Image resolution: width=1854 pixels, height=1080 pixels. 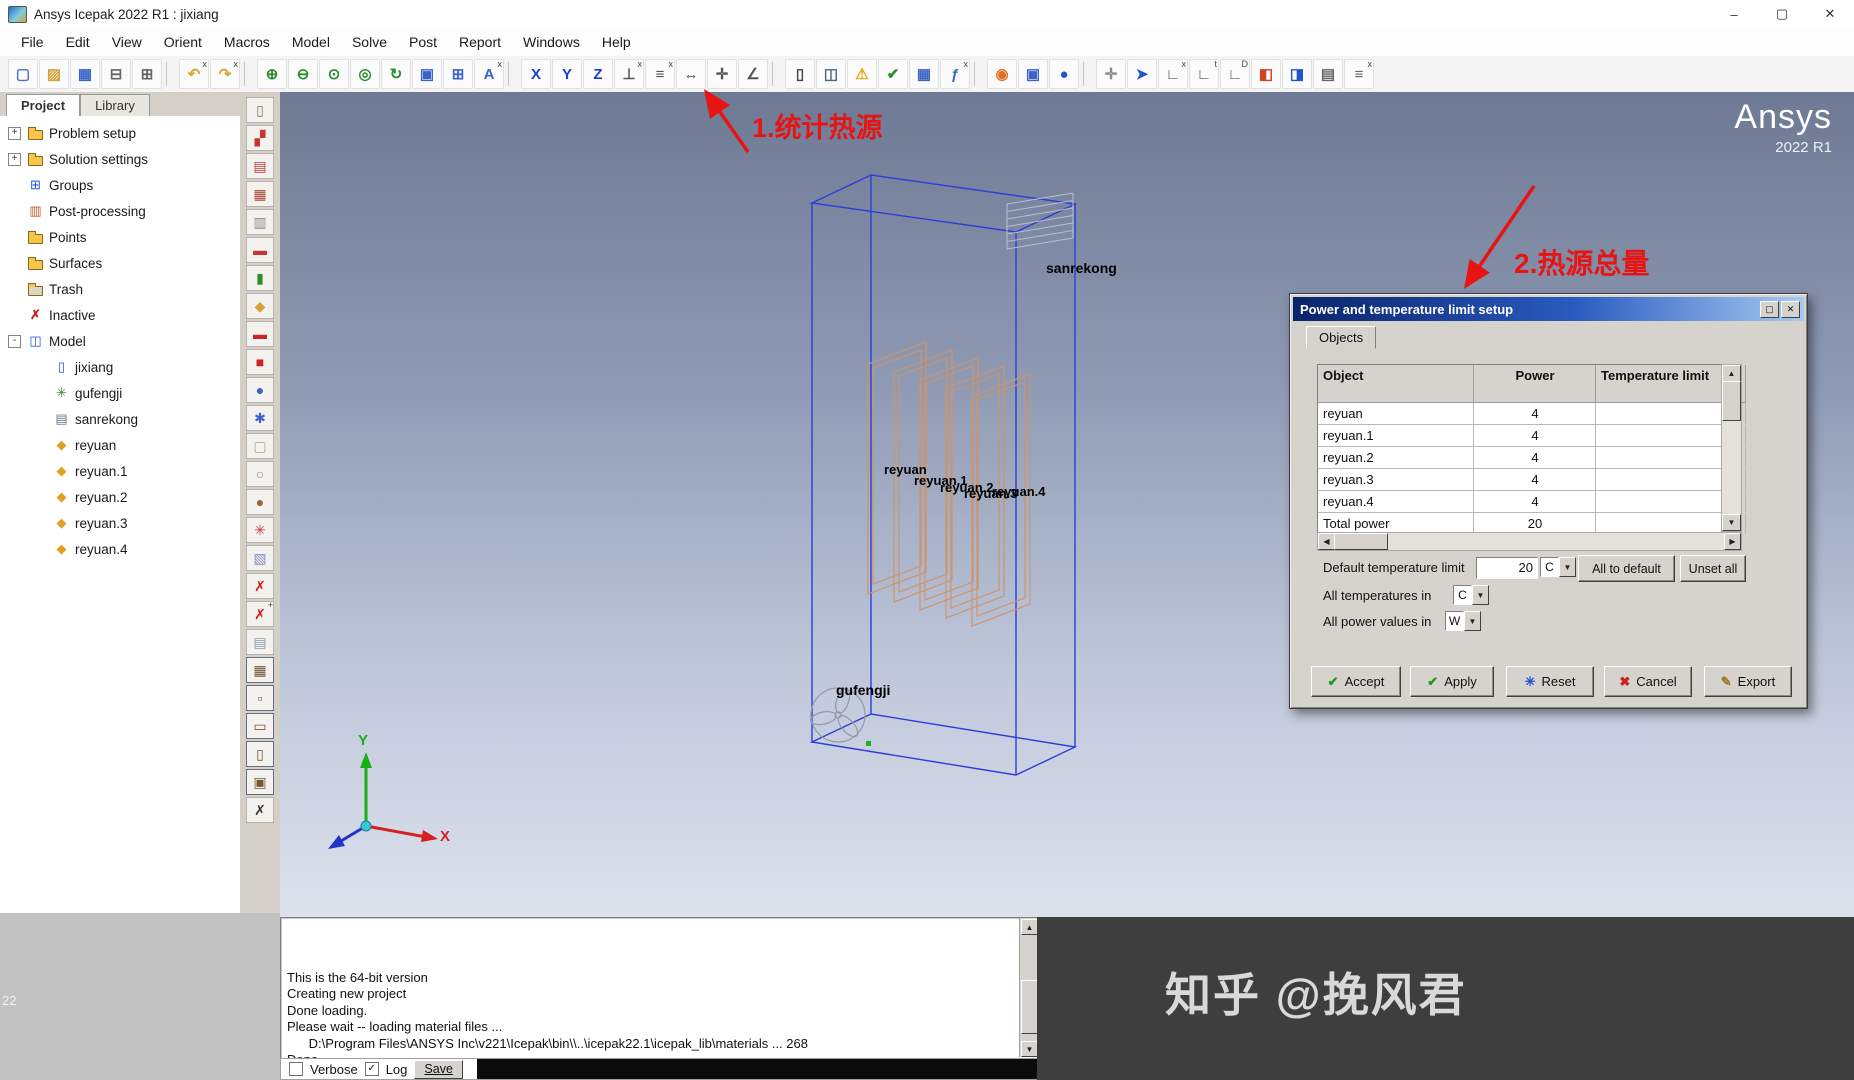 What do you see at coordinates (120, 445) in the screenshot?
I see `tree-item-reyuan: reyuan` at bounding box center [120, 445].